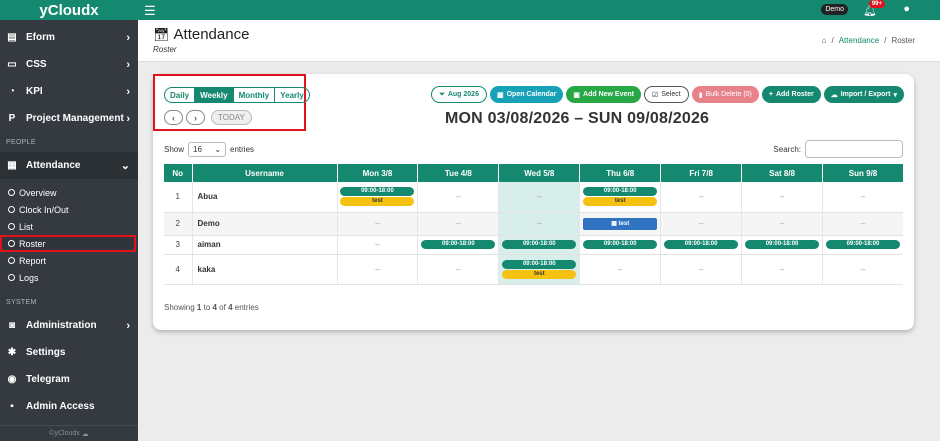 The image size is (940, 441). What do you see at coordinates (782, 173) in the screenshot?
I see `col-sat: Sat 8/8` at bounding box center [782, 173].